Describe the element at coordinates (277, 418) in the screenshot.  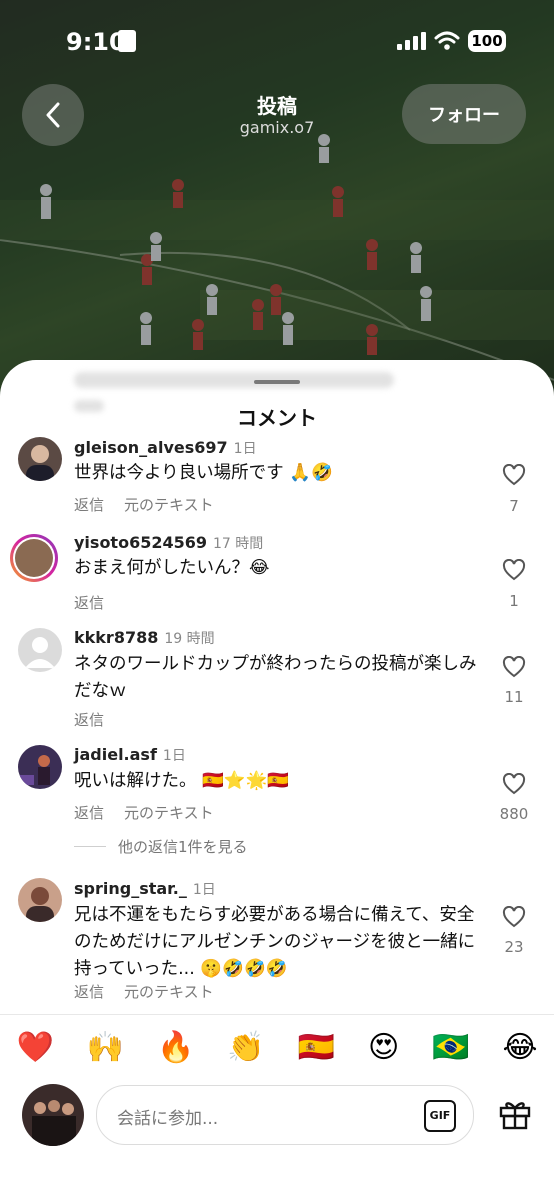
I see `sheet-title: コメント` at that location.